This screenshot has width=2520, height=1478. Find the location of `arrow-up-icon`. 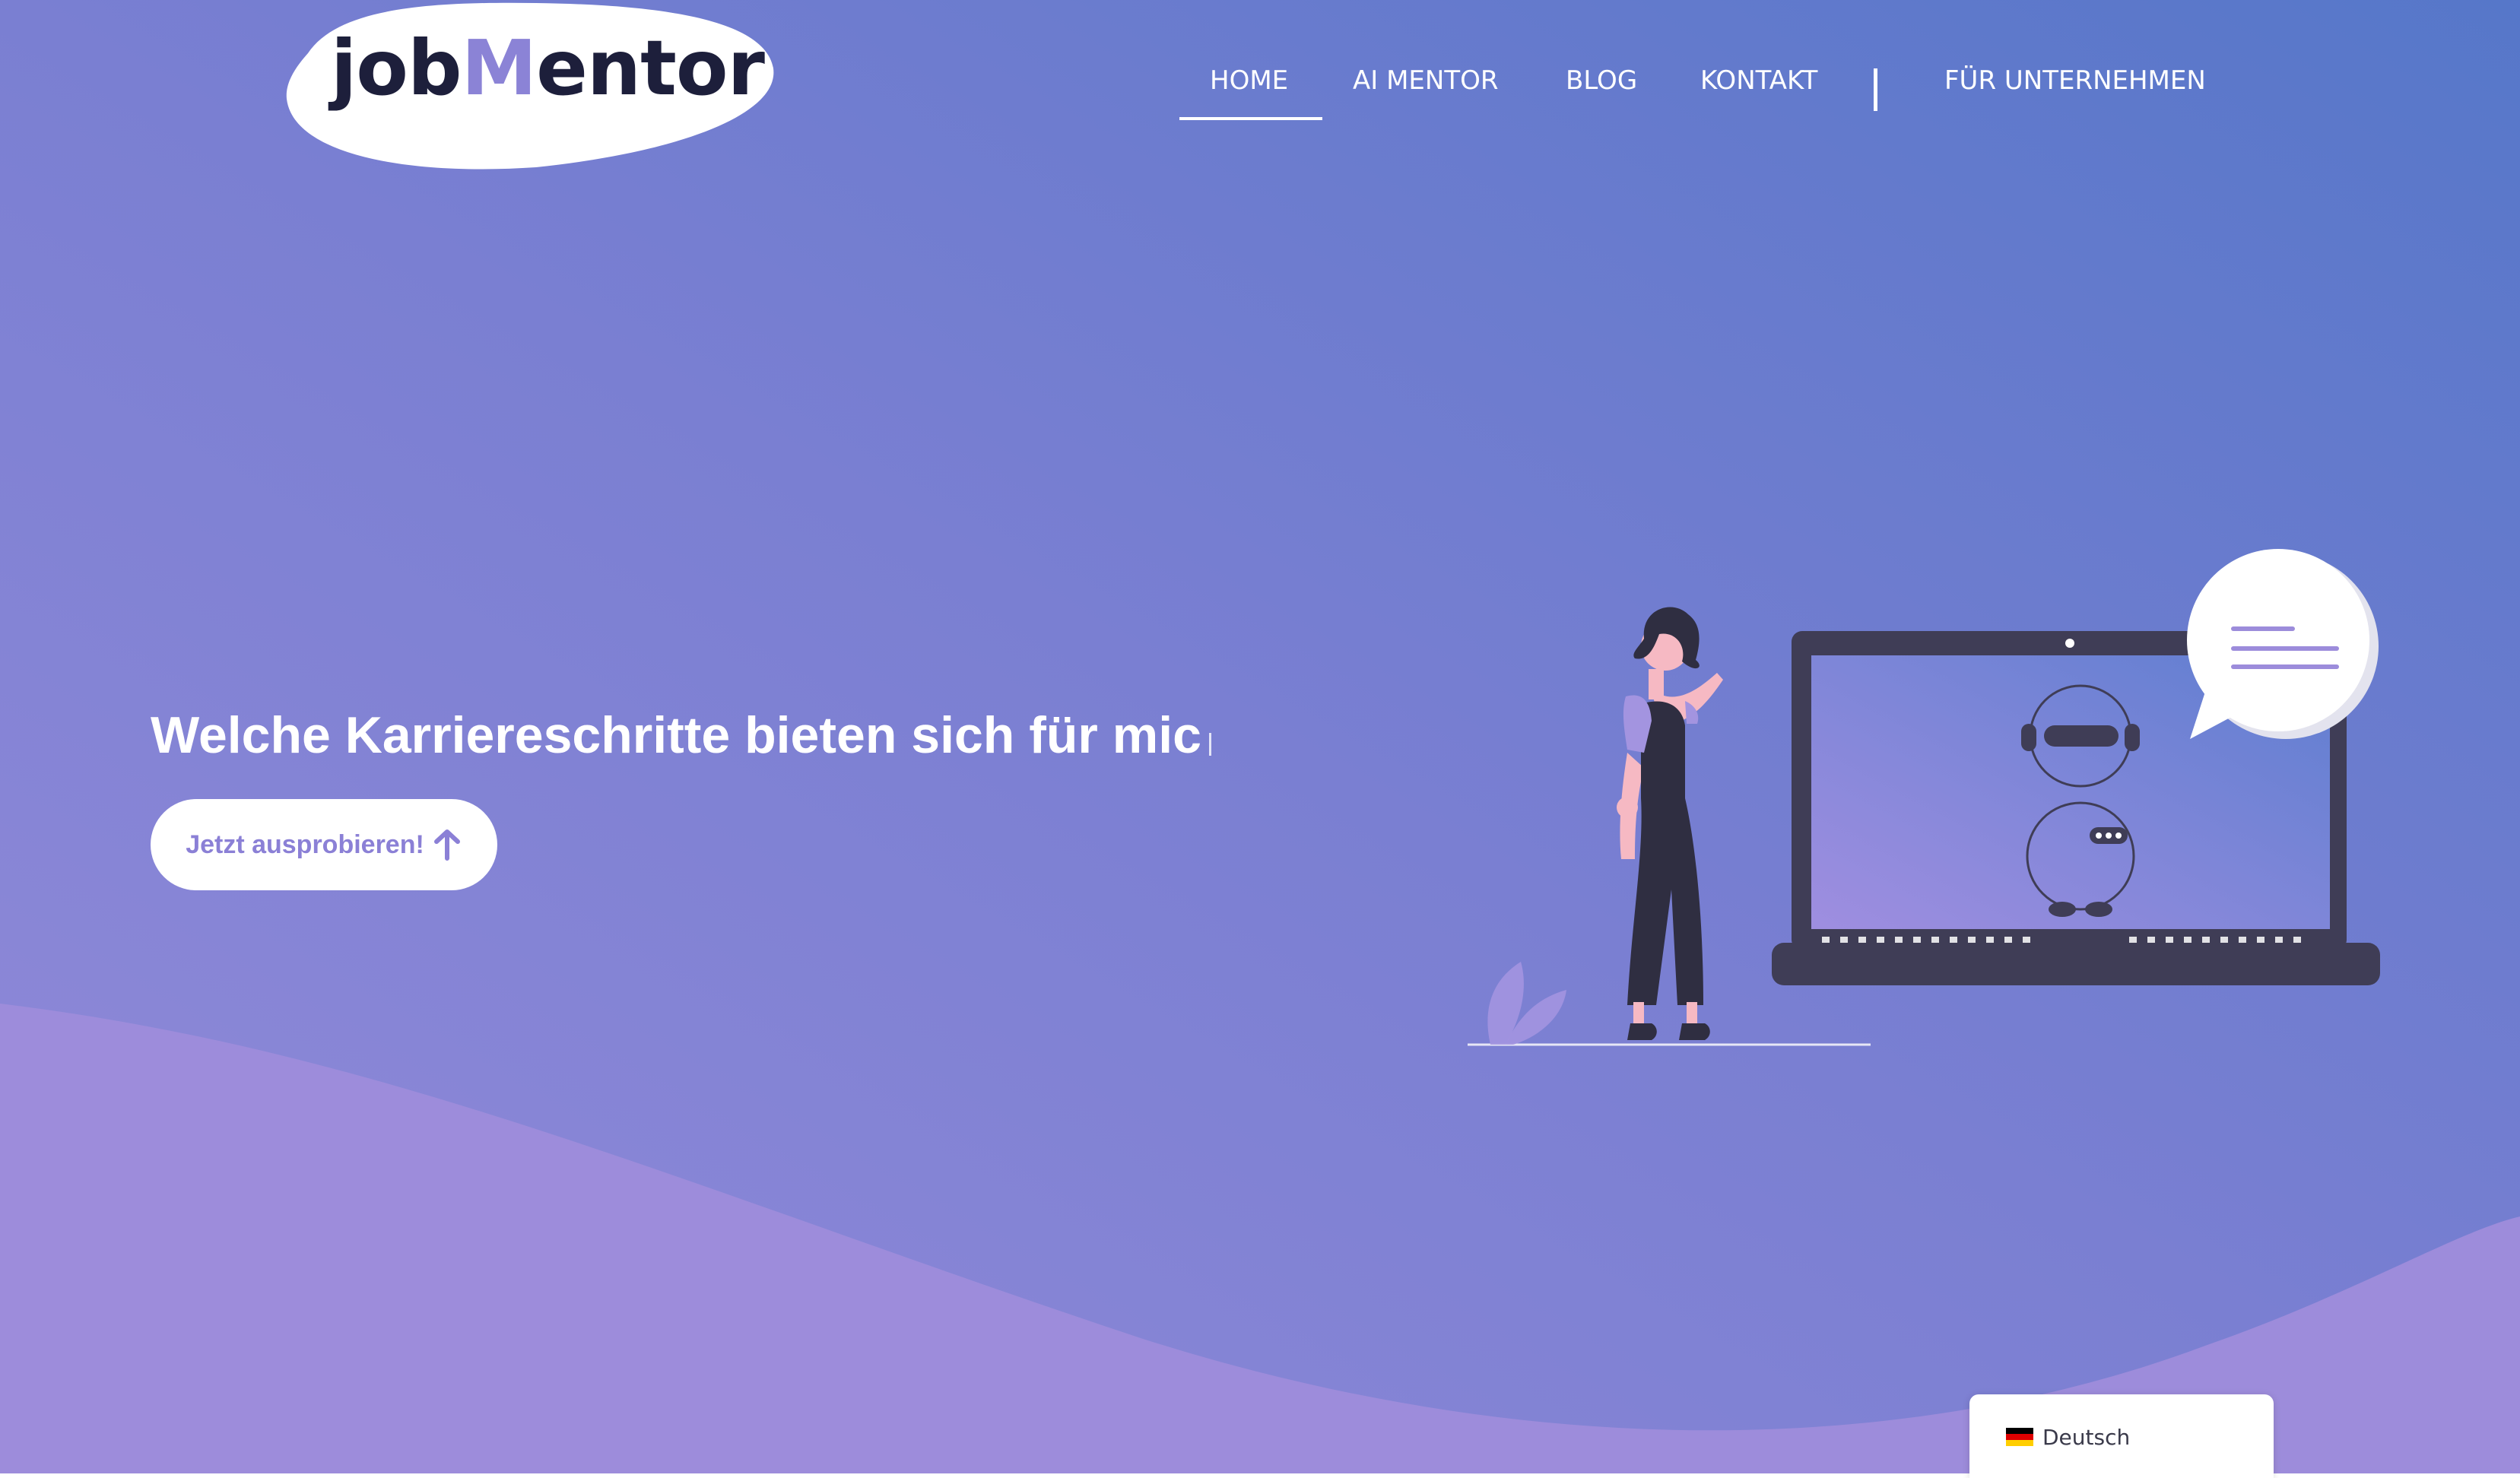

arrow-up-icon is located at coordinates (446, 845).